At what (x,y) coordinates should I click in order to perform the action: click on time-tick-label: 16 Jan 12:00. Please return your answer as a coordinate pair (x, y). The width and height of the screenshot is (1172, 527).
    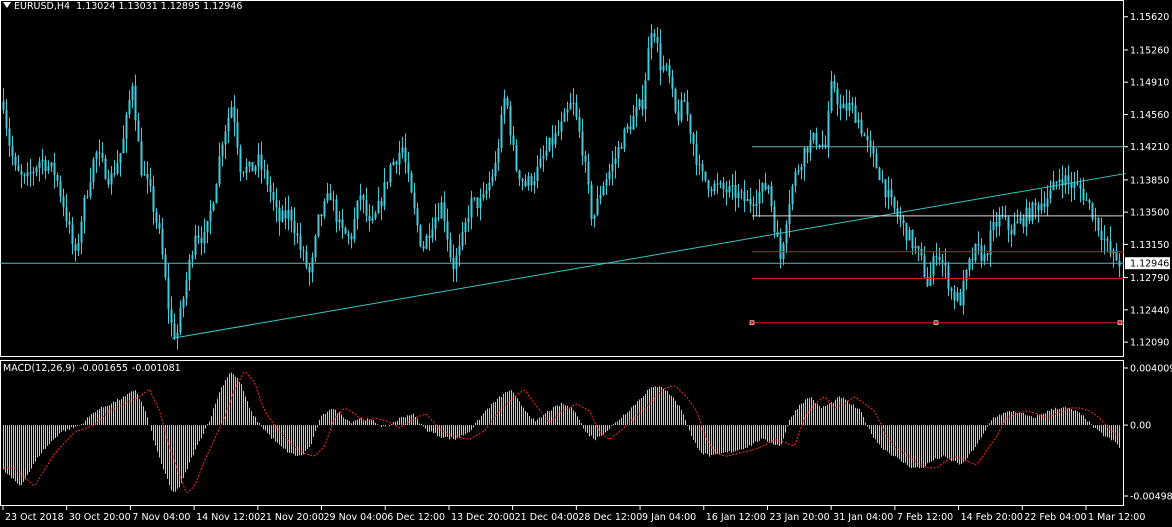
    Looking at the image, I should click on (736, 517).